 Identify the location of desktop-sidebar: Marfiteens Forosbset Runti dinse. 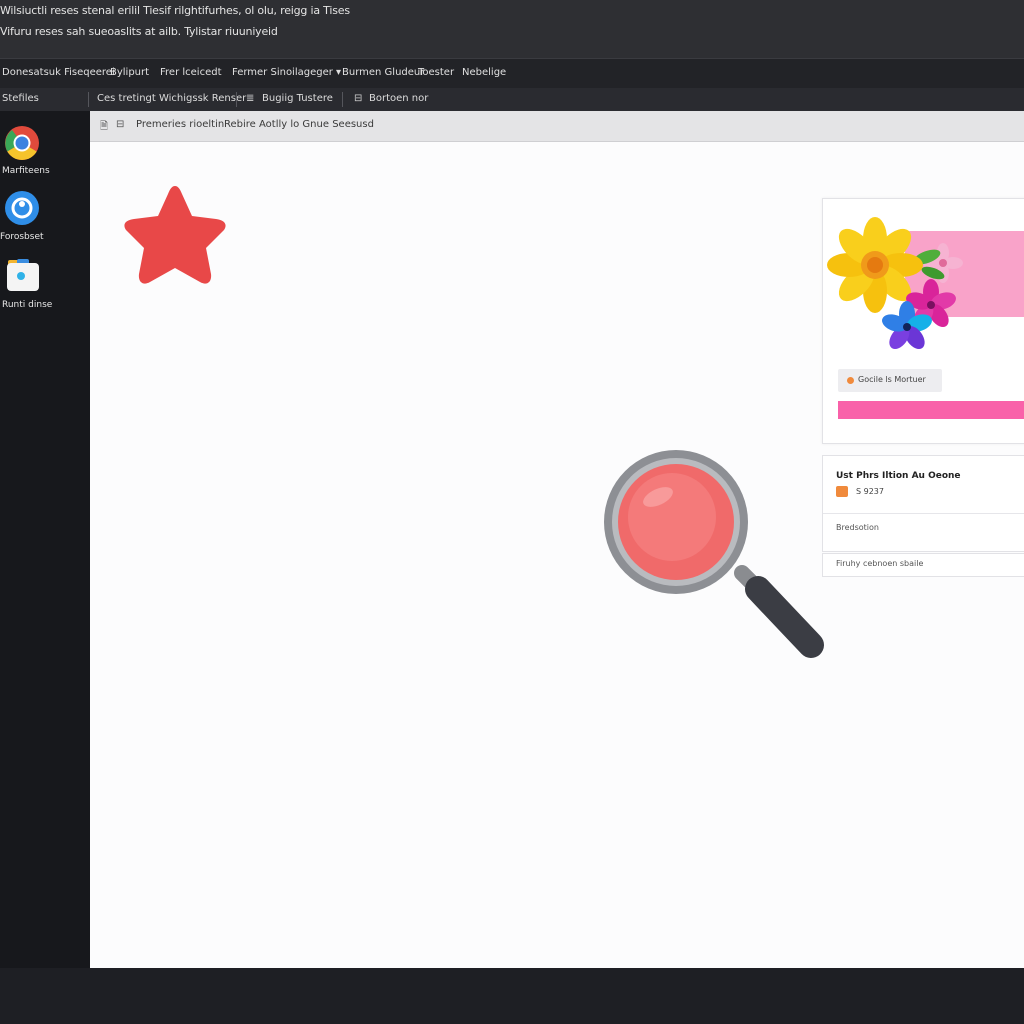
(45, 539).